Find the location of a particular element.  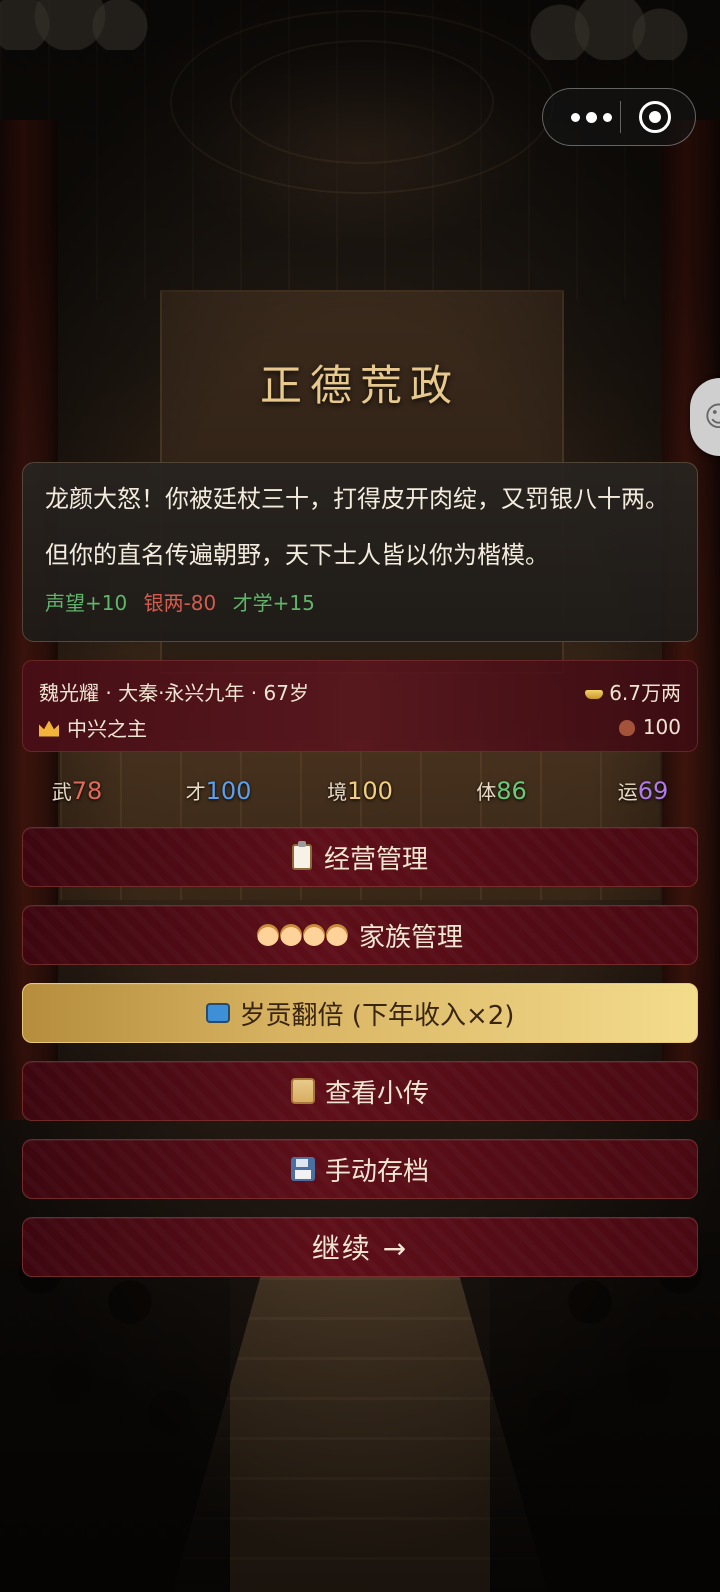

effect-silver: 银两-80 is located at coordinates (180, 603).